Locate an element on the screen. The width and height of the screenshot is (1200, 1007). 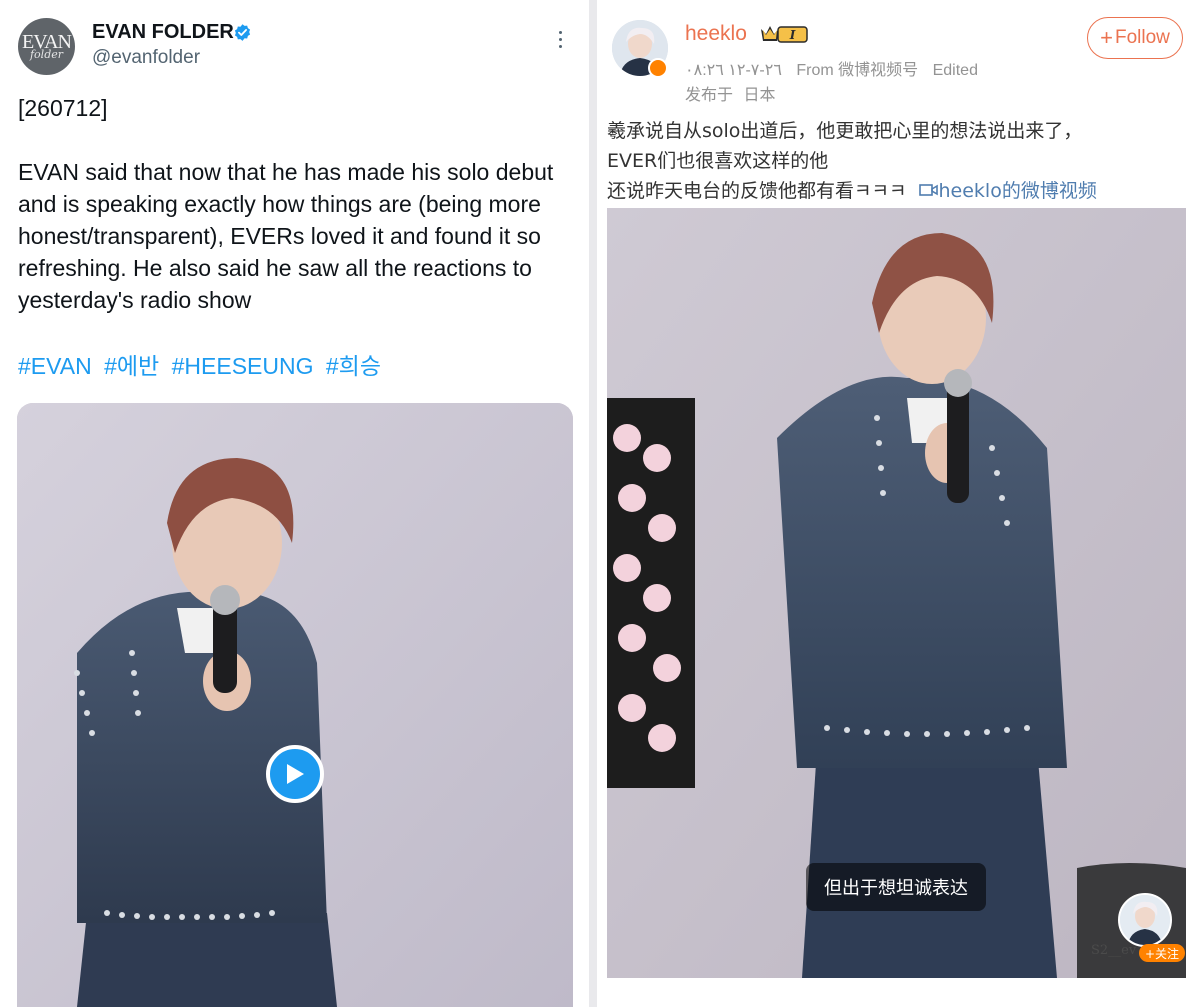
video-link-icon is located at coordinates (928, 190).